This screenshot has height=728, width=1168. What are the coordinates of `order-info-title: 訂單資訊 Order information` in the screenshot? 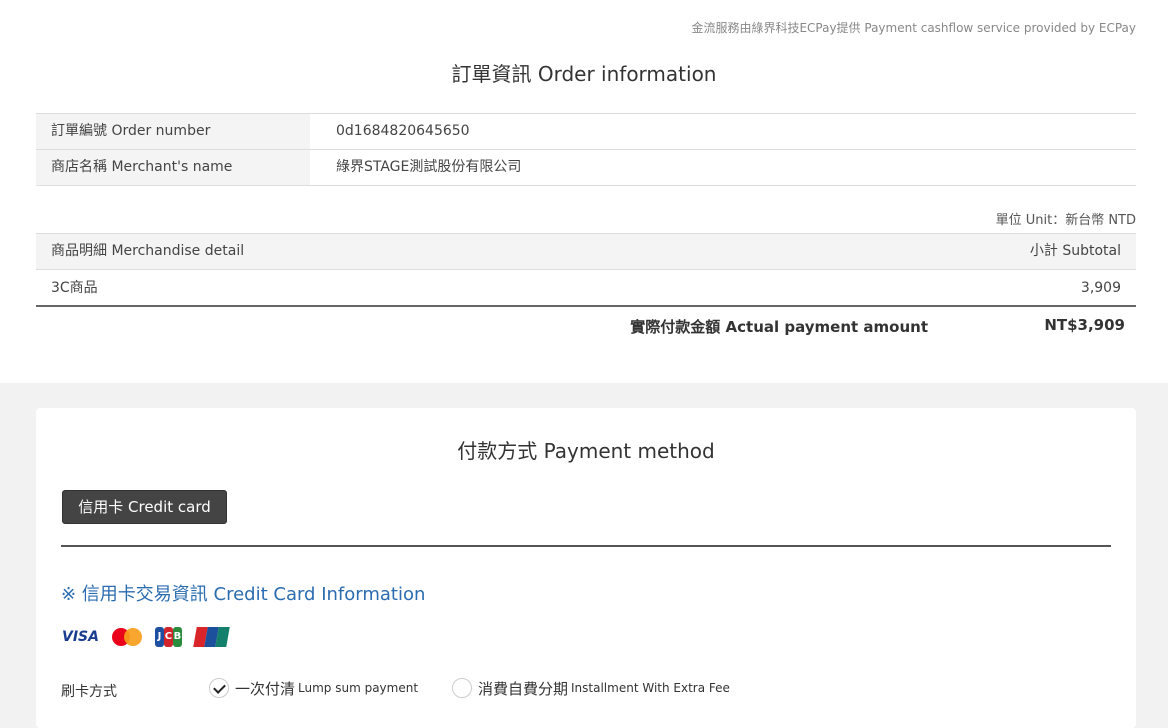 It's located at (584, 74).